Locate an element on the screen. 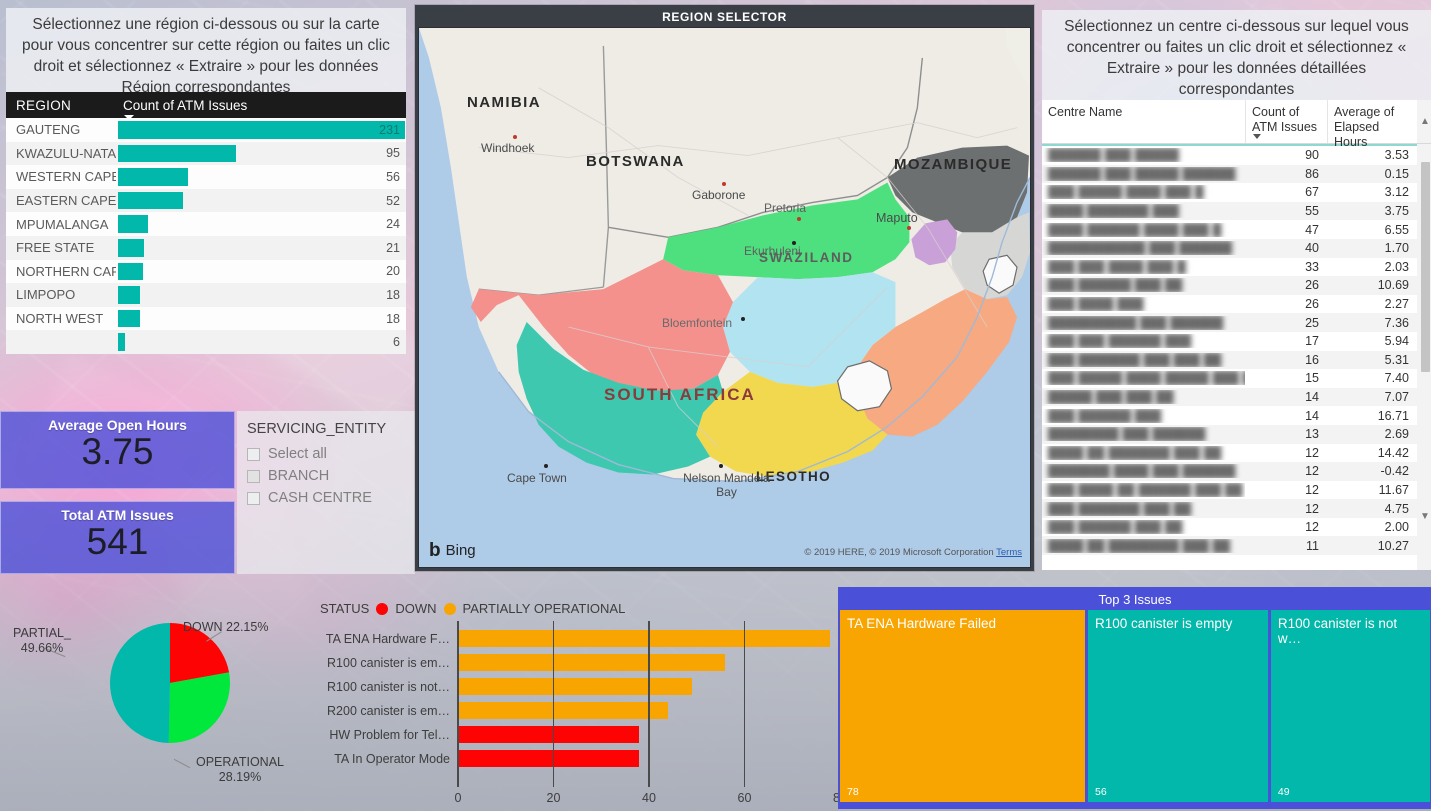 Image resolution: width=1431 pixels, height=811 pixels. table-row: LIMPOPO 18 is located at coordinates (206, 295).